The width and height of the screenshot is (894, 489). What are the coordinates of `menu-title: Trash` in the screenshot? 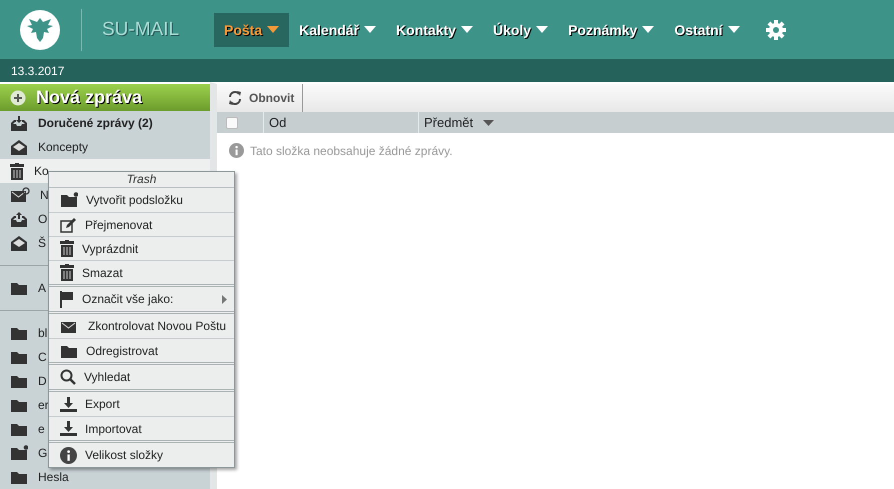 It's located at (141, 180).